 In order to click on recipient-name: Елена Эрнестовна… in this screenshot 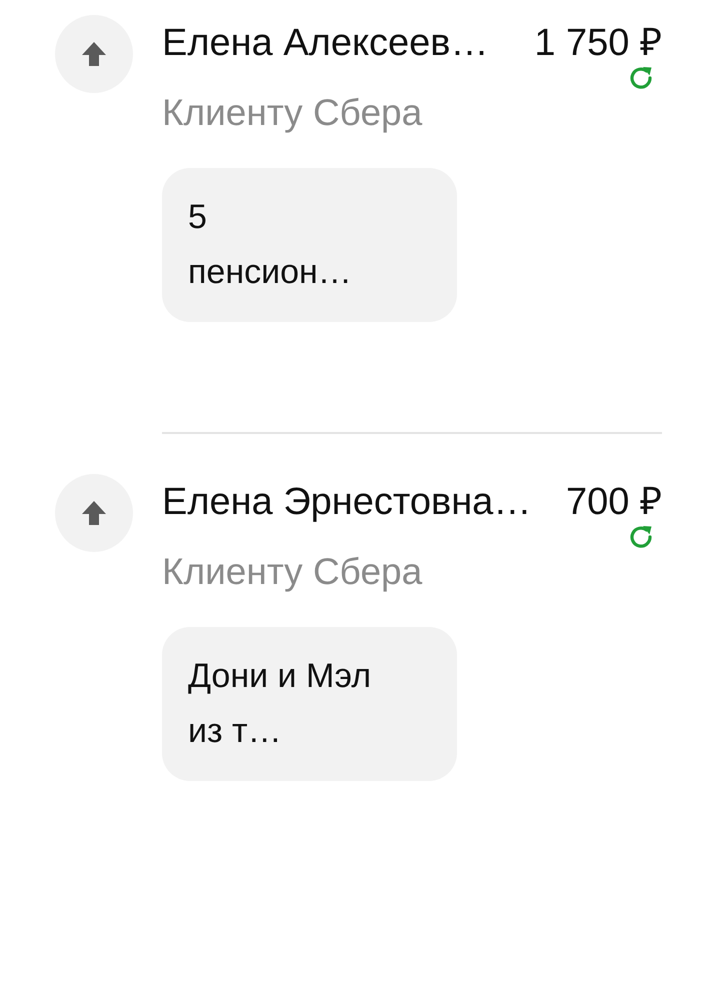, I will do `click(347, 502)`.